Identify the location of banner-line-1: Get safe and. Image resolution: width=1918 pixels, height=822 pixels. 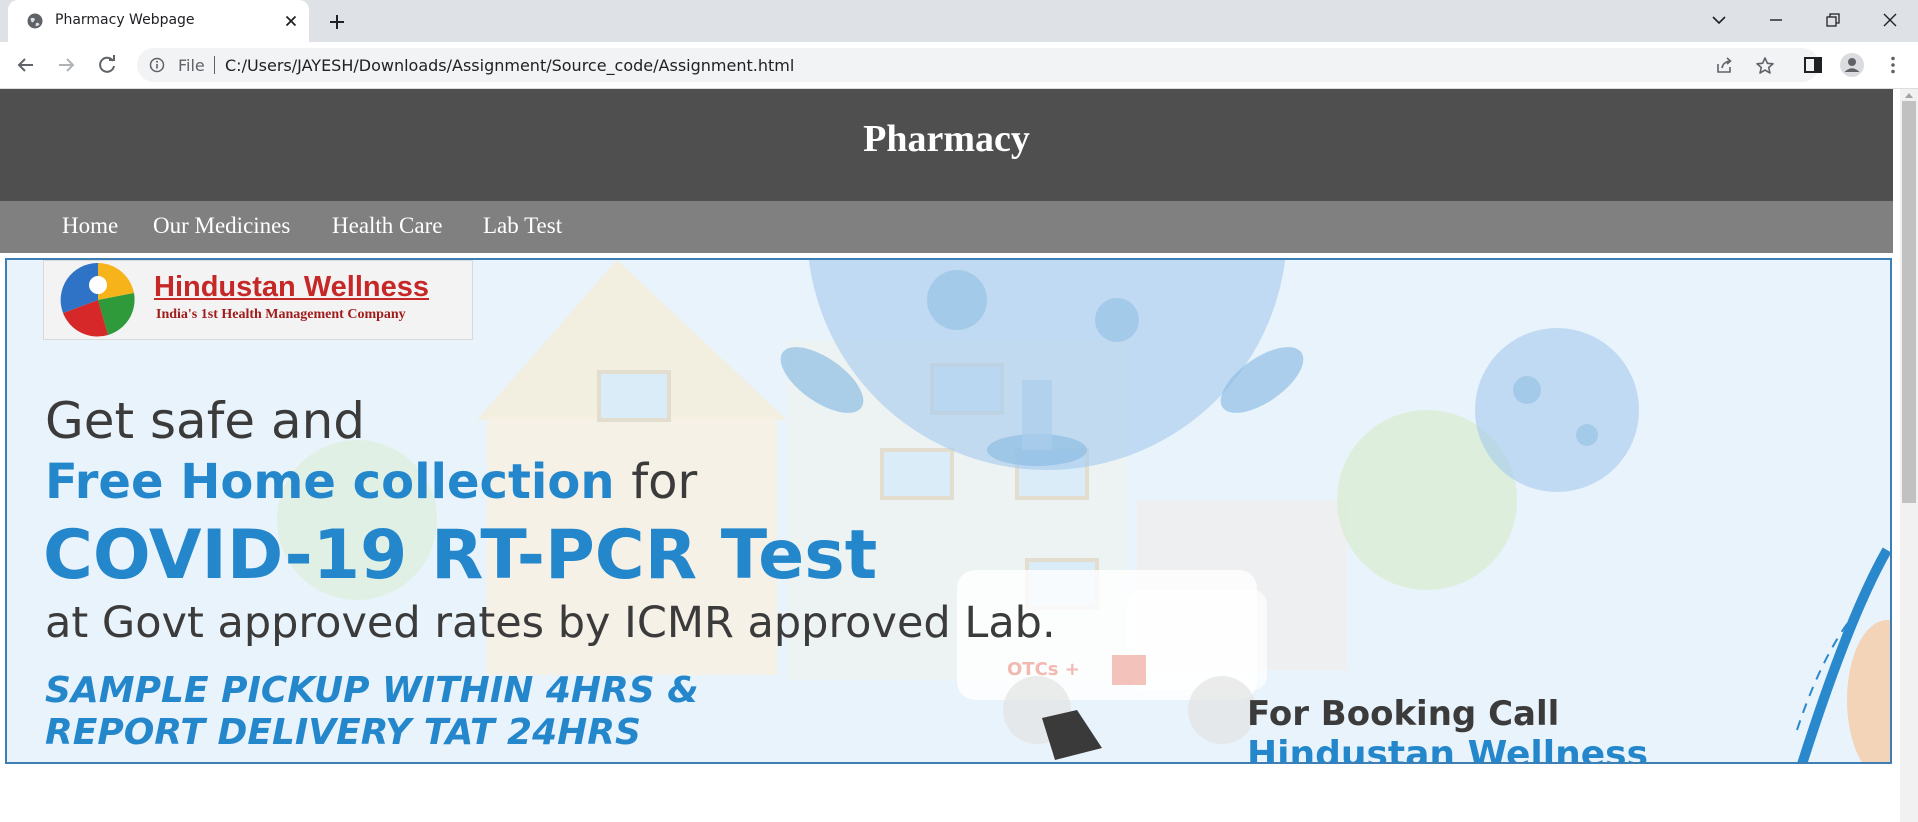
(205, 421).